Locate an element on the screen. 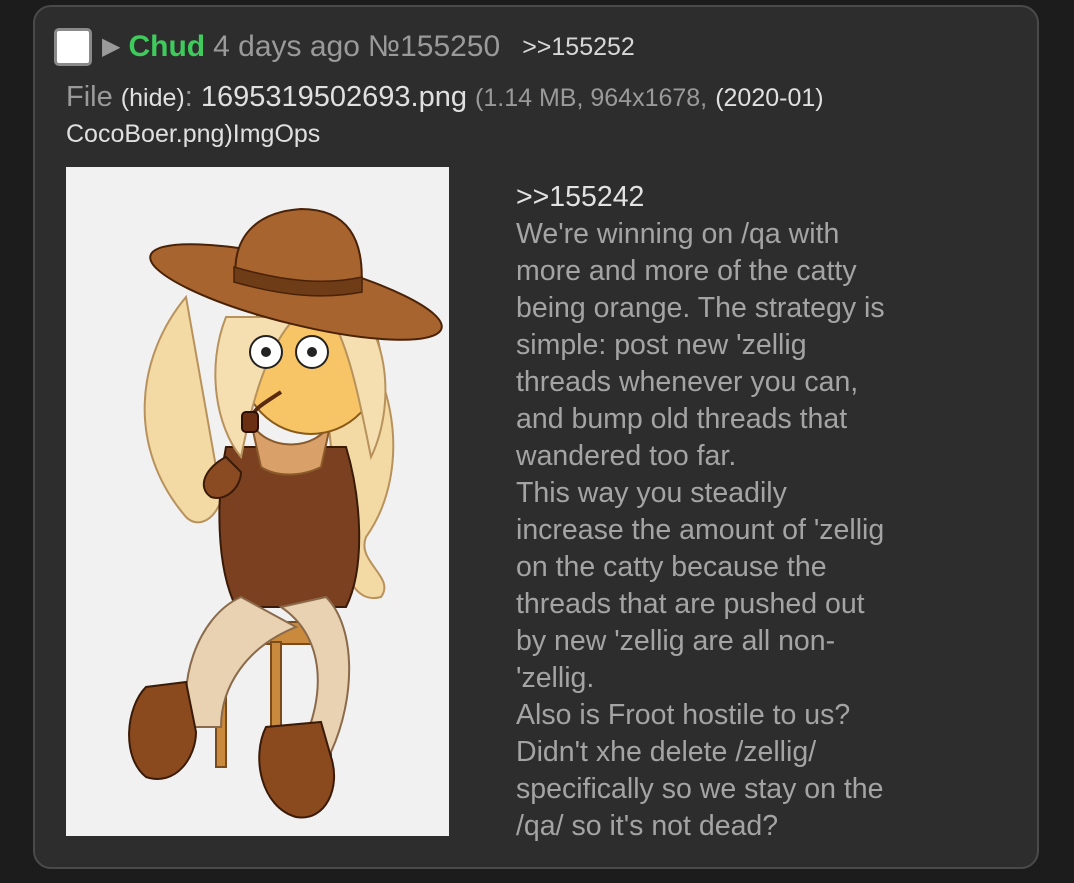  comment-line: 'zellig. is located at coordinates (555, 678).